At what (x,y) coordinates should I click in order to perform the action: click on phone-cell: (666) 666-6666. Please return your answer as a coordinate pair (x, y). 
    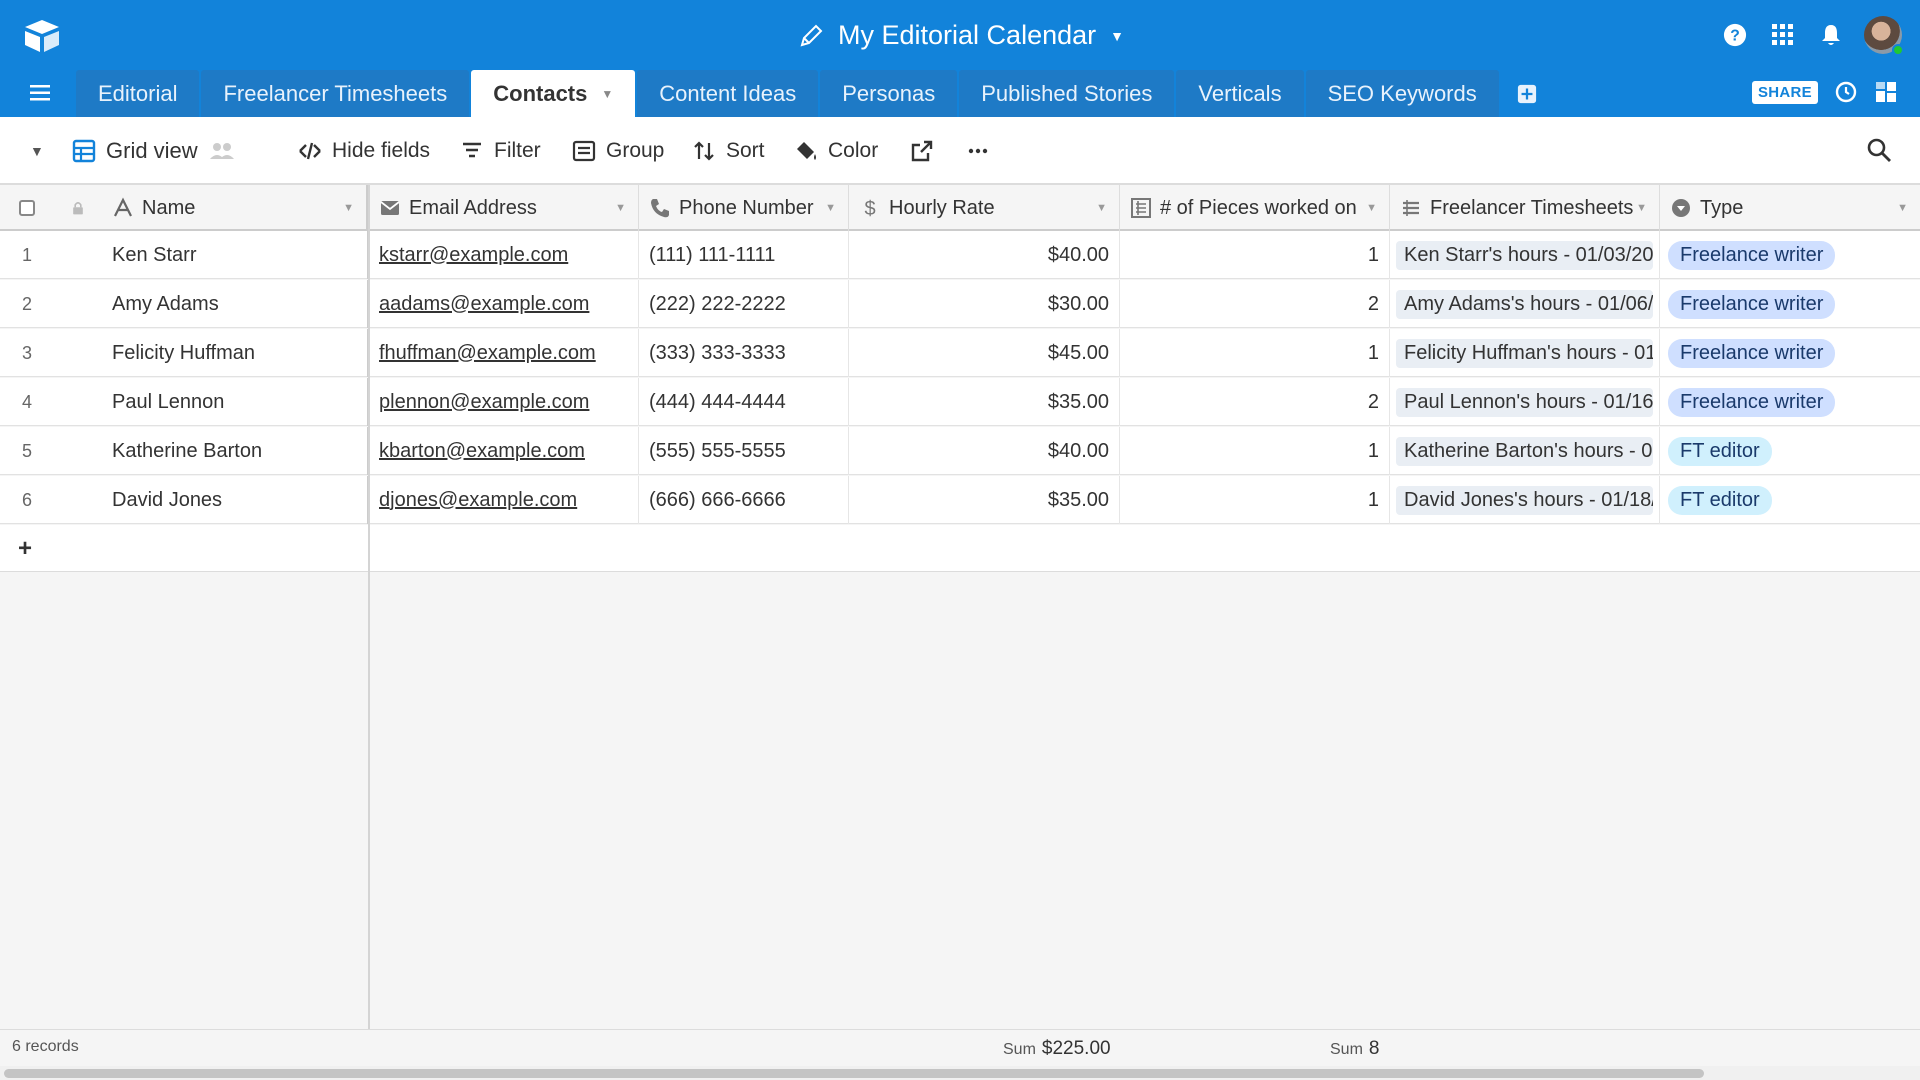
    Looking at the image, I should click on (744, 500).